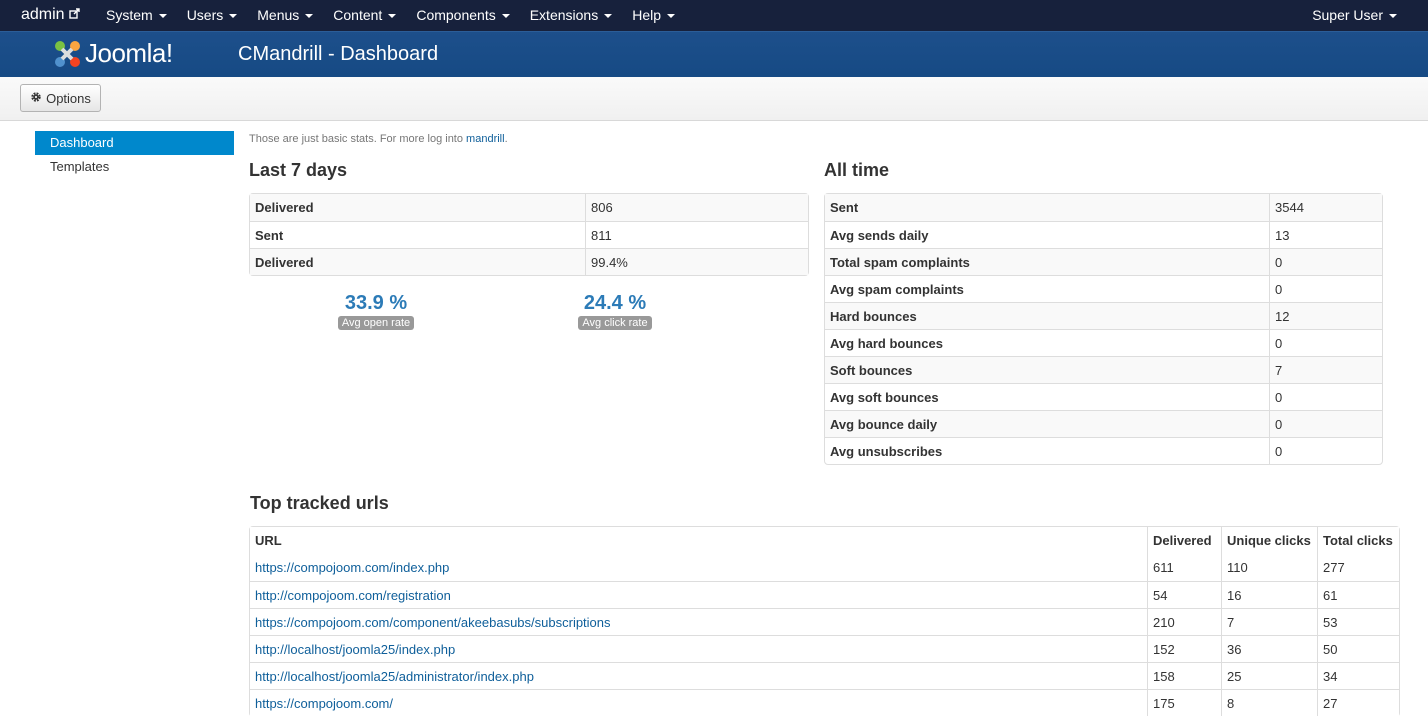 The width and height of the screenshot is (1428, 716). What do you see at coordinates (417, 234) in the screenshot?
I see `row-label: Sent` at bounding box center [417, 234].